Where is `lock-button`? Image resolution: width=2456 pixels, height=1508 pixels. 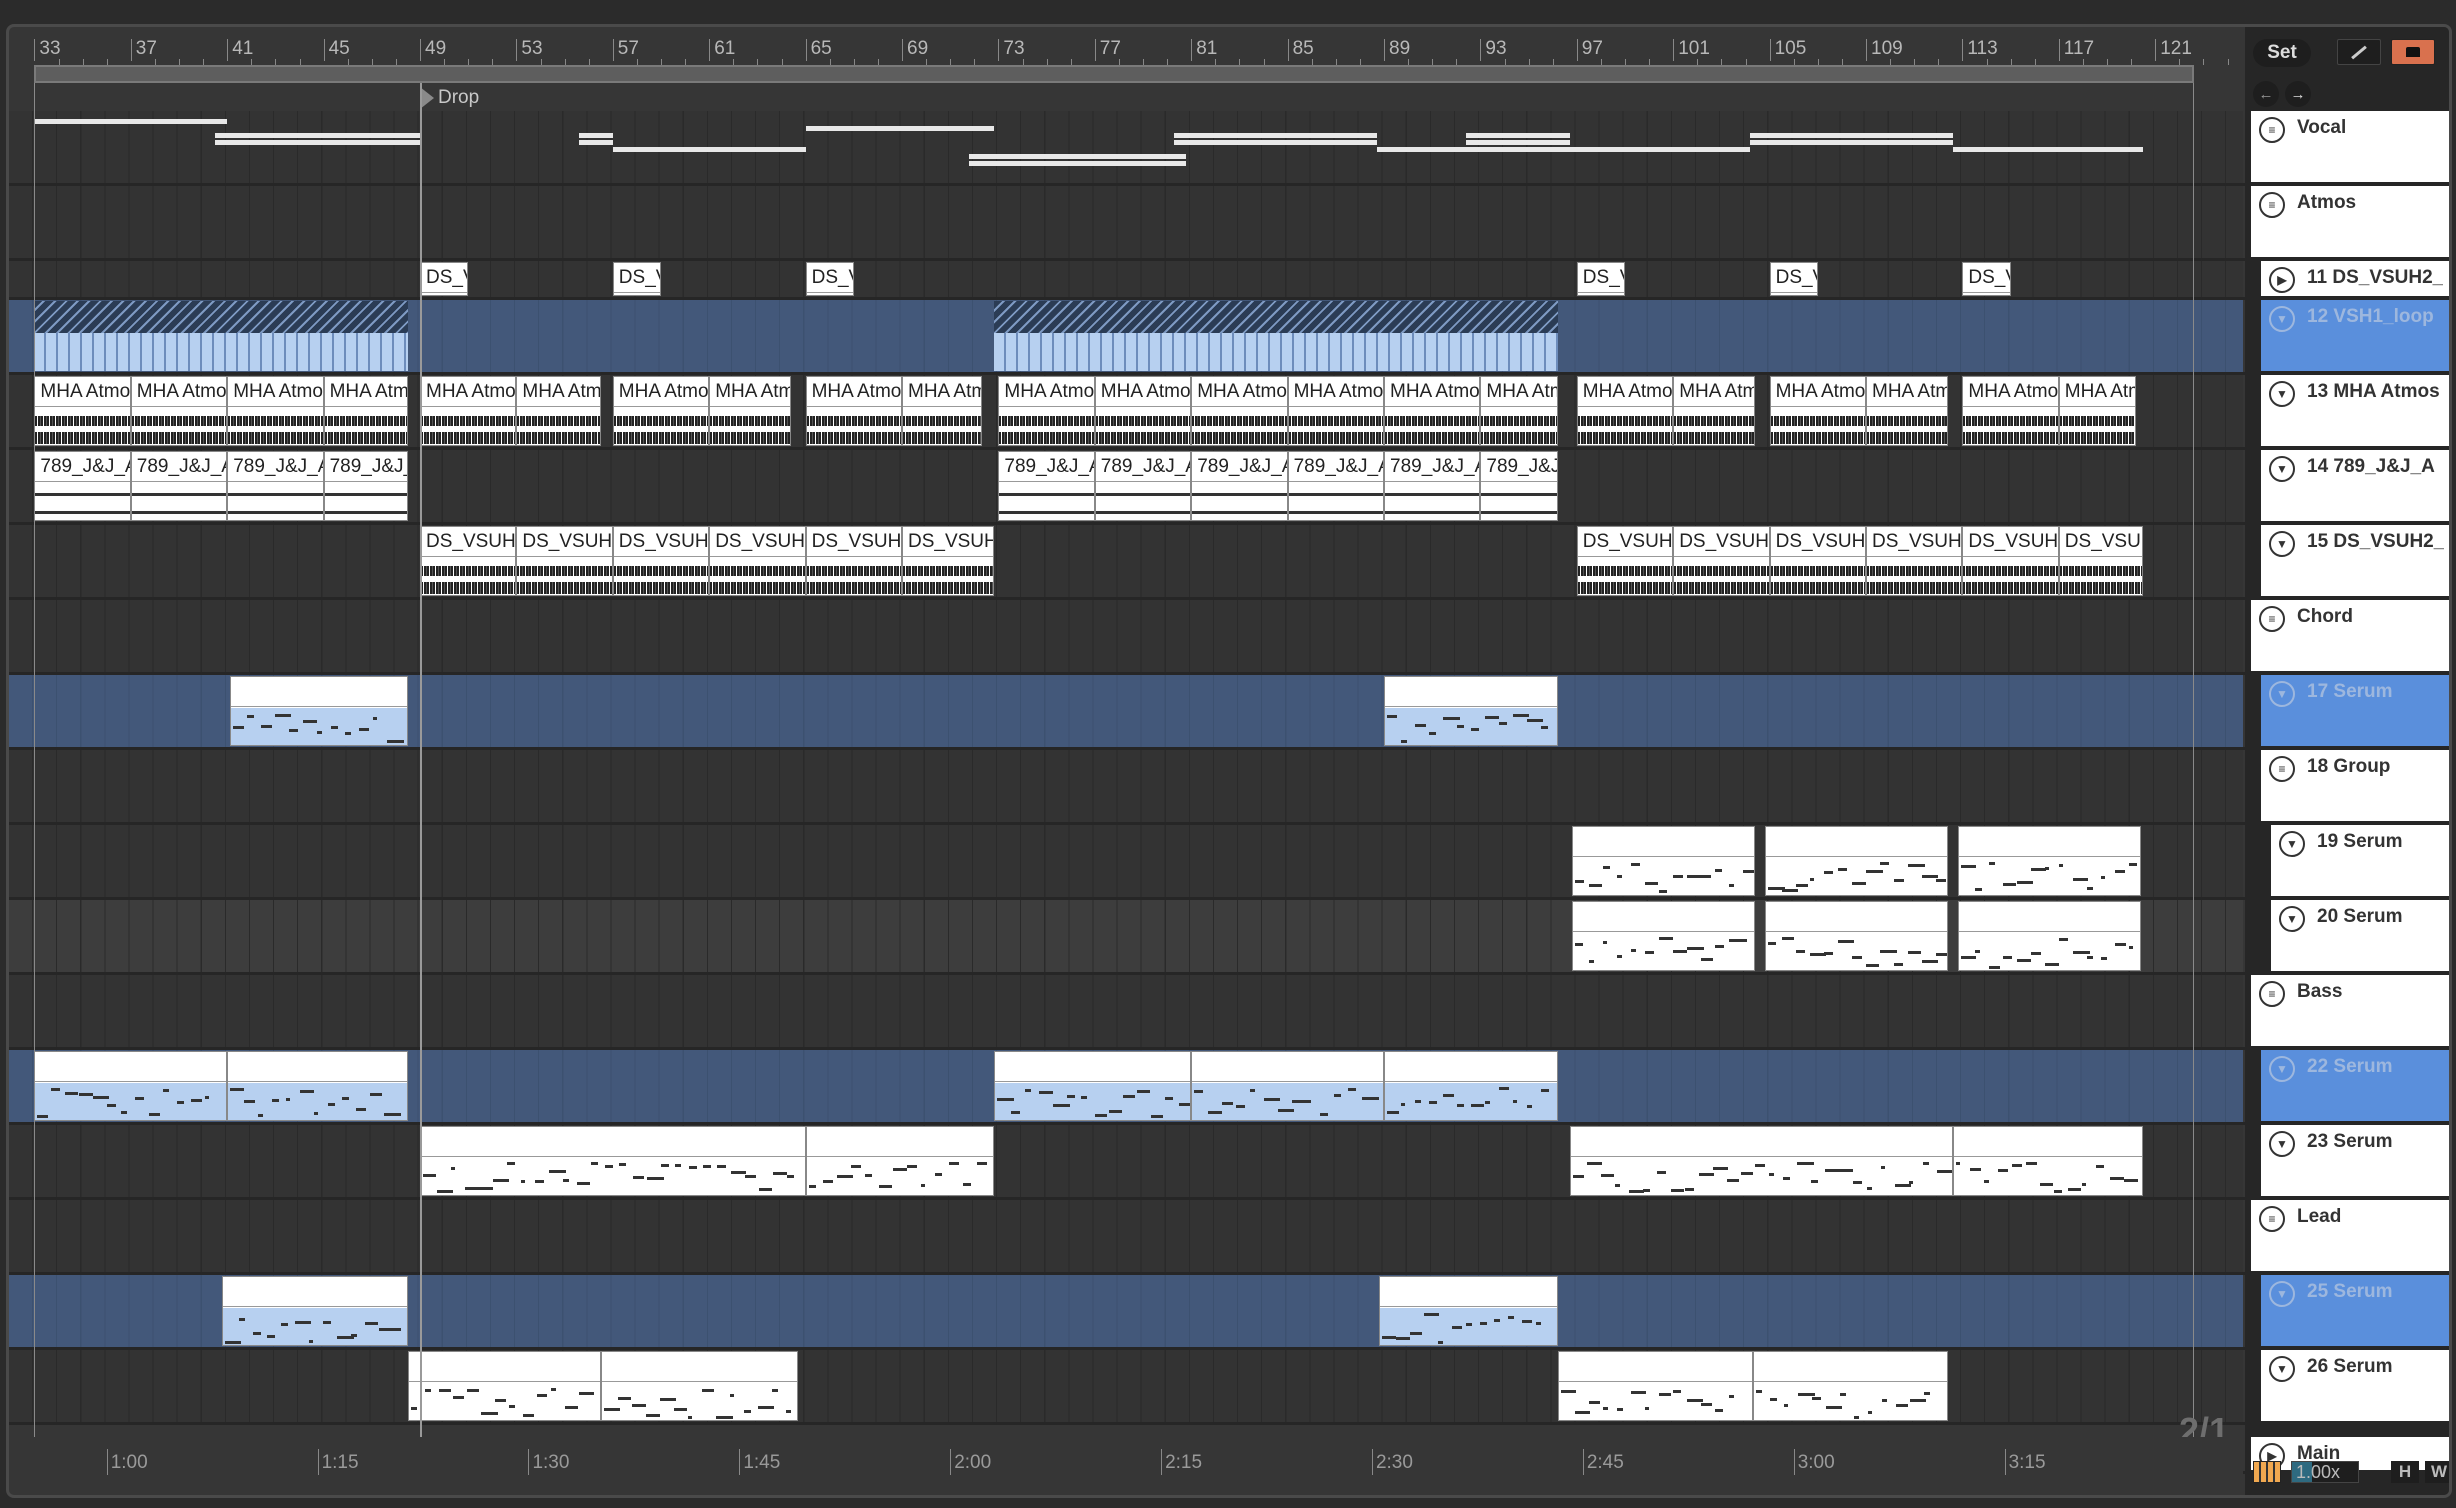
lock-button is located at coordinates (2413, 52).